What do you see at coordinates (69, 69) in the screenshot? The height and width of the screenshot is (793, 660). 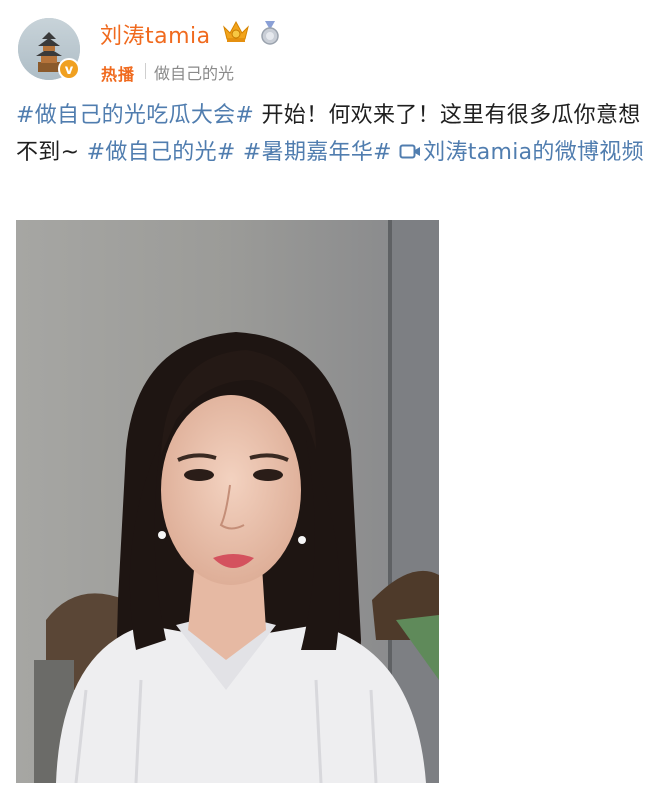 I see `verified-badge-icon: v` at bounding box center [69, 69].